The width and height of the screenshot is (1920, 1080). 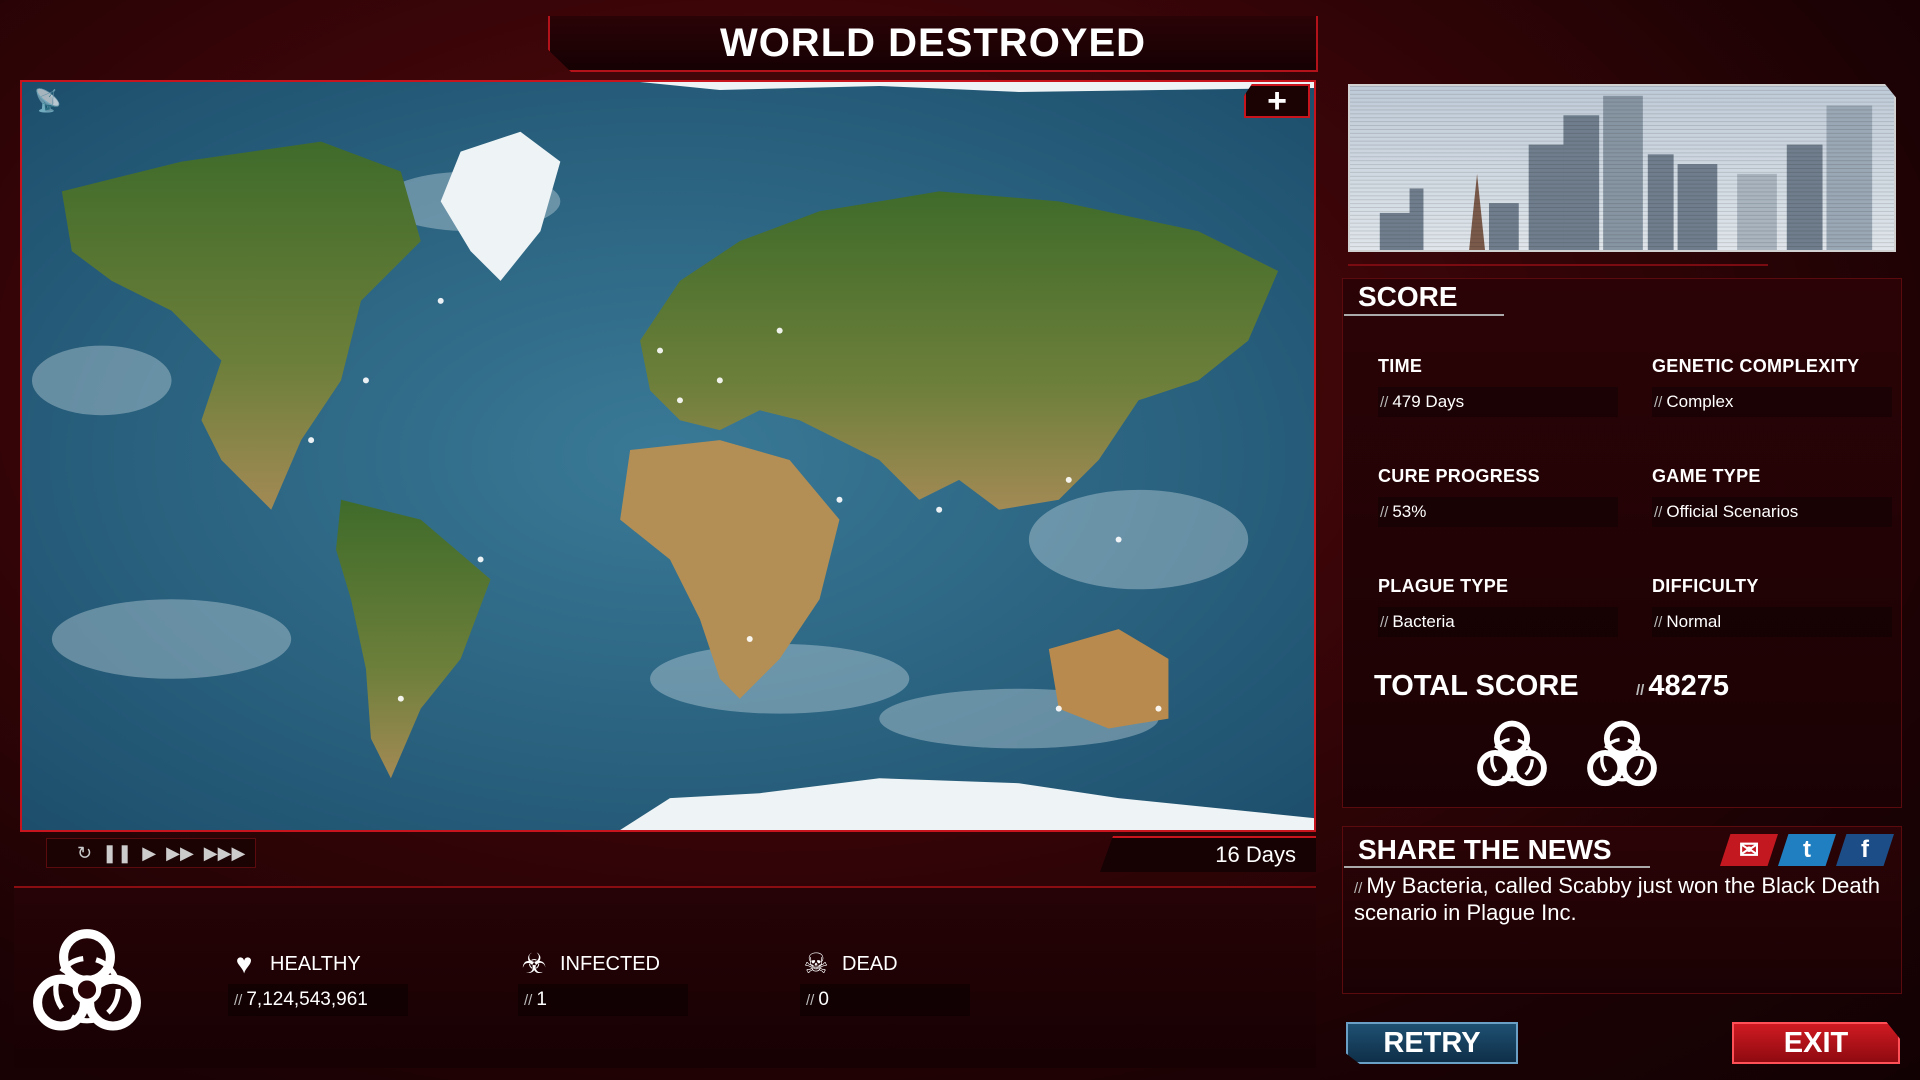 I want to click on score-item-value: Normal, so click(x=1694, y=621).